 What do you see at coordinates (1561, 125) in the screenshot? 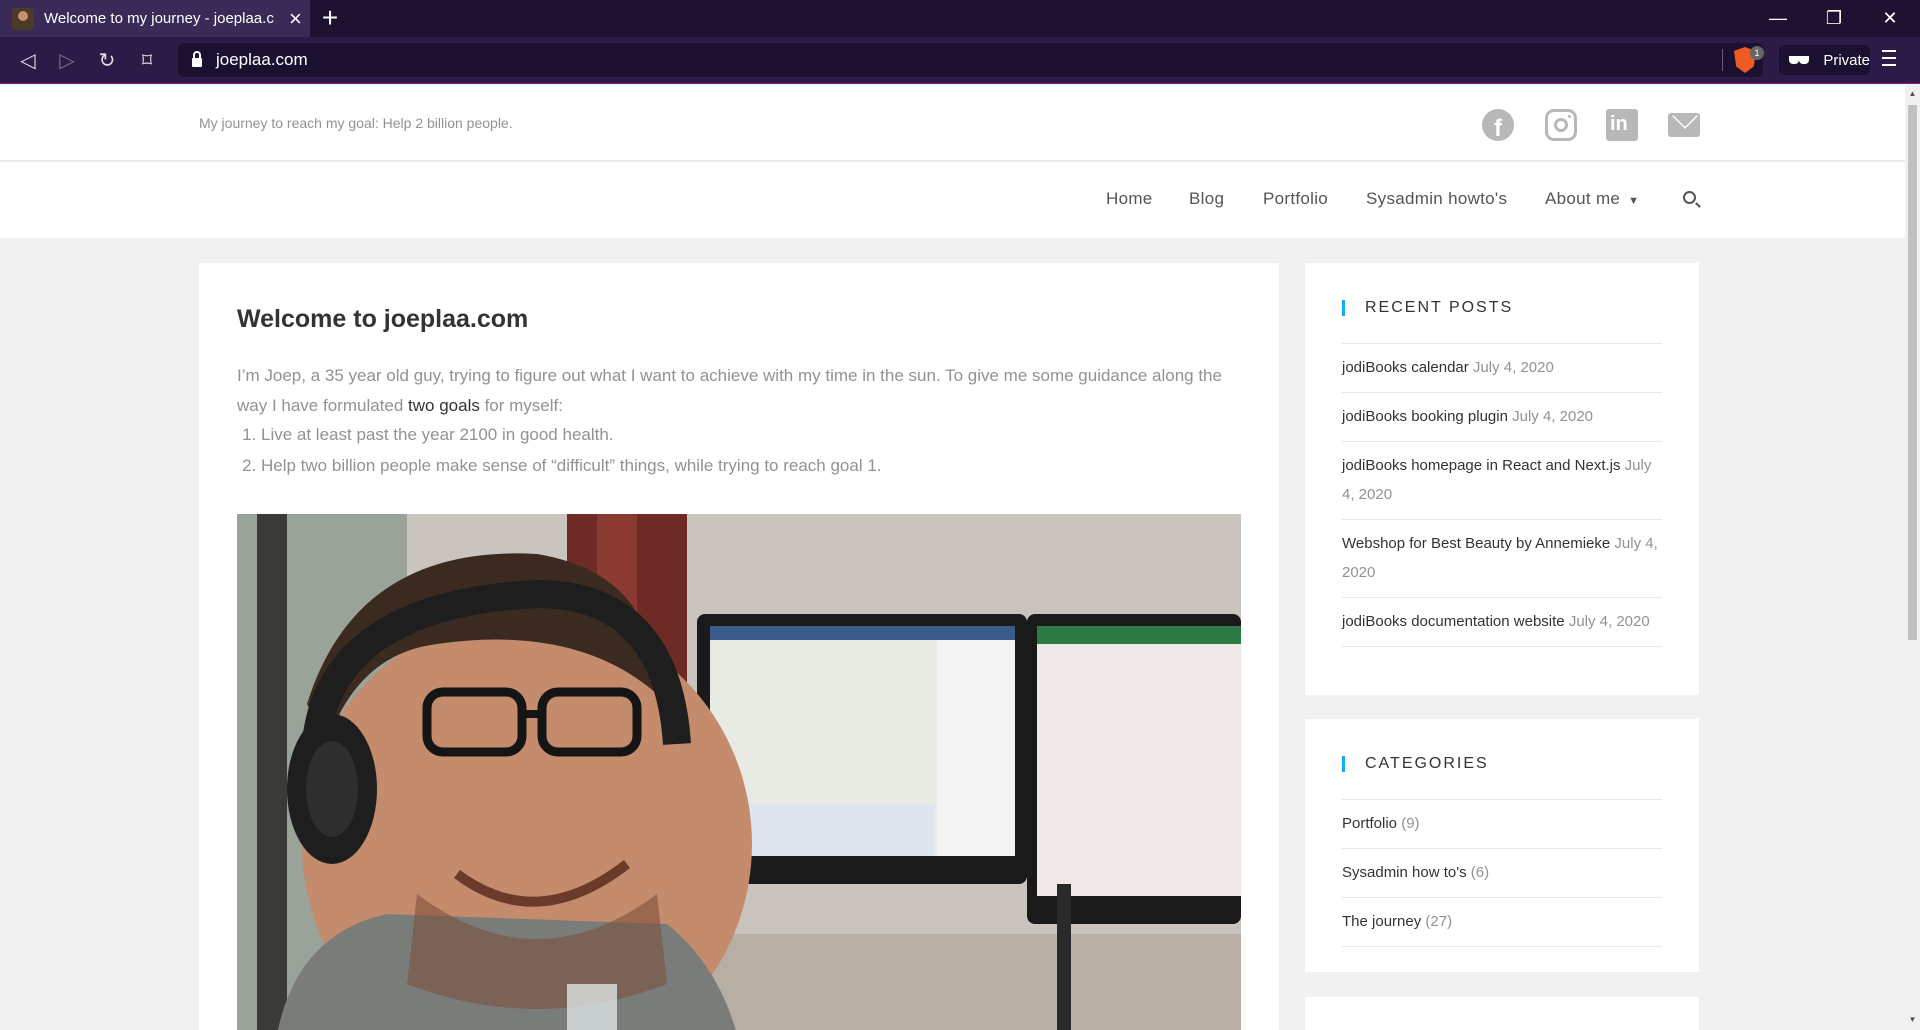
I see `instagram-icon` at bounding box center [1561, 125].